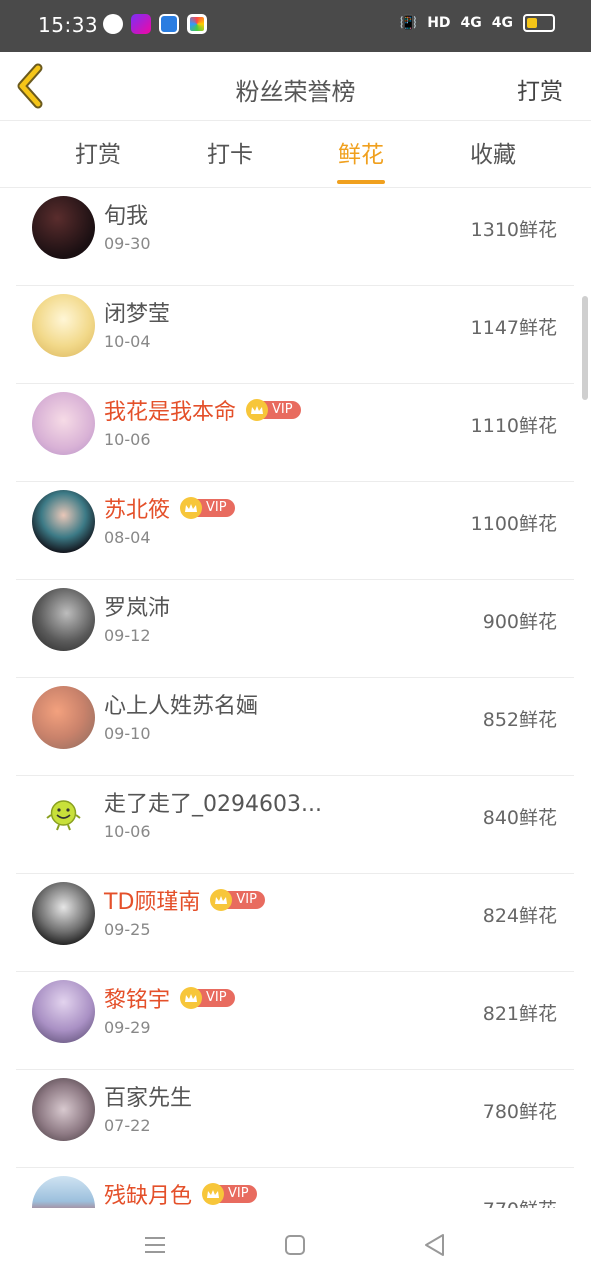 The height and width of the screenshot is (1280, 591). Describe the element at coordinates (68, 25) in the screenshot. I see `status-time: 15:33` at that location.